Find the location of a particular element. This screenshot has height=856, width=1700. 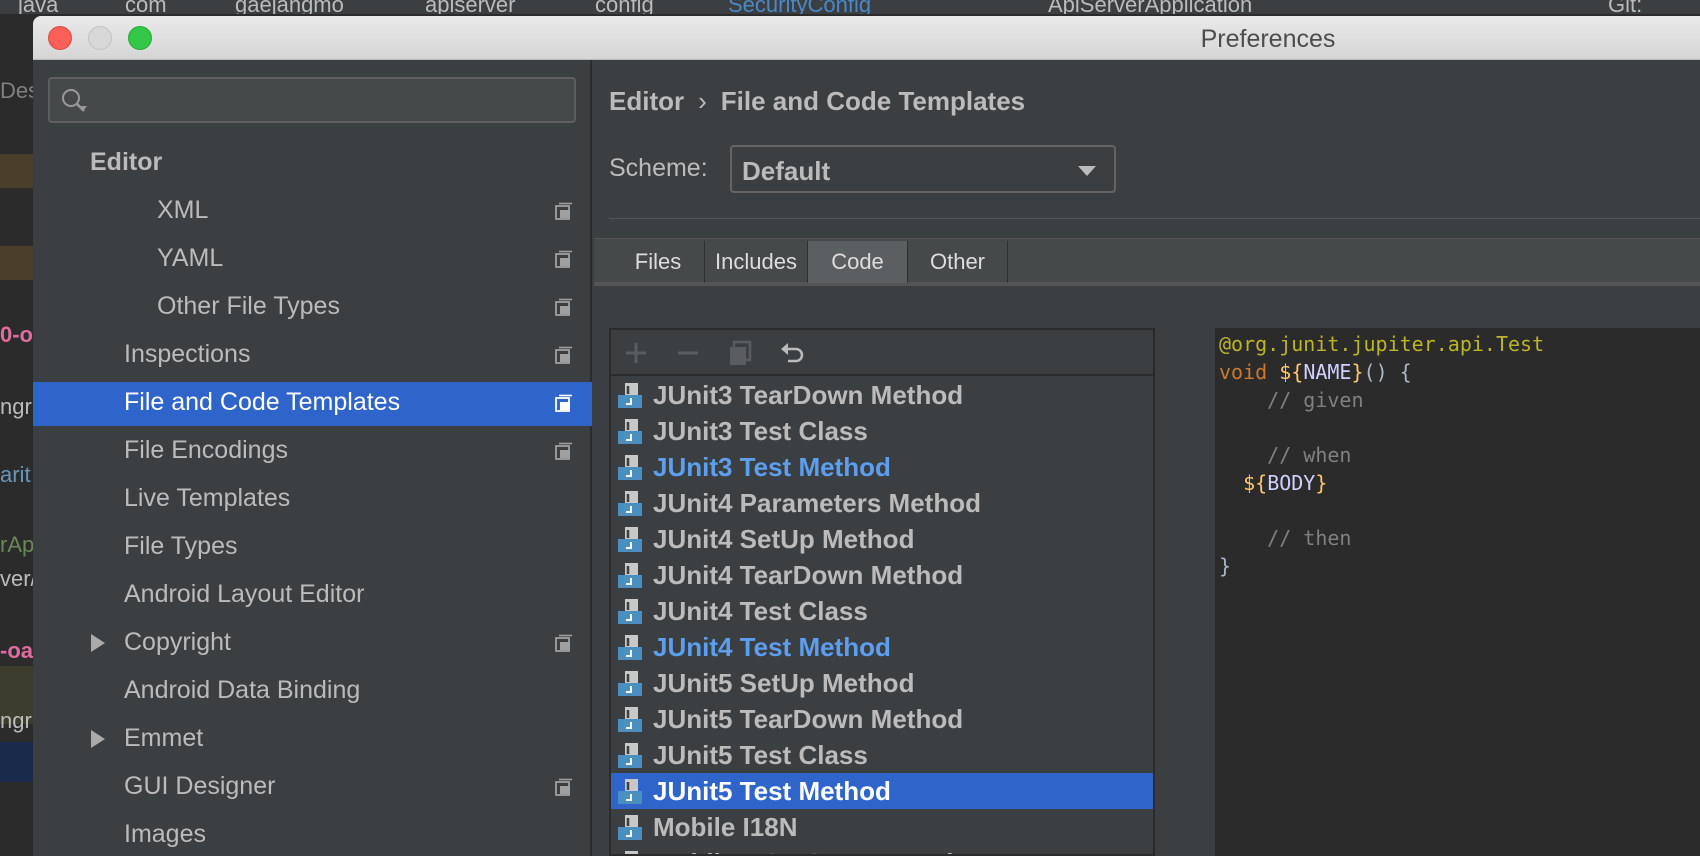

dialog-title: Preferences is located at coordinates (1268, 39).